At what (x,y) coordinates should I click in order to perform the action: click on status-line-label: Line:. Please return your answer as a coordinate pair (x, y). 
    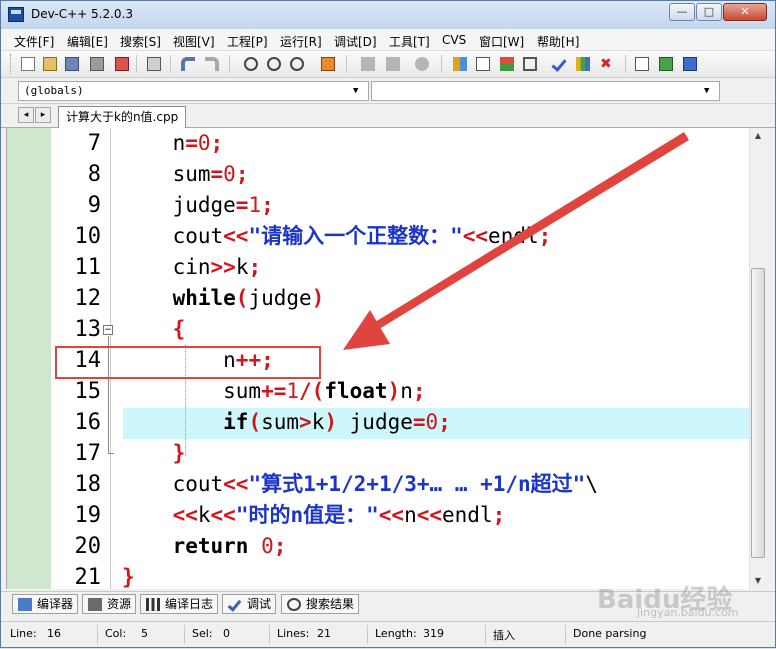
    Looking at the image, I should click on (23, 633).